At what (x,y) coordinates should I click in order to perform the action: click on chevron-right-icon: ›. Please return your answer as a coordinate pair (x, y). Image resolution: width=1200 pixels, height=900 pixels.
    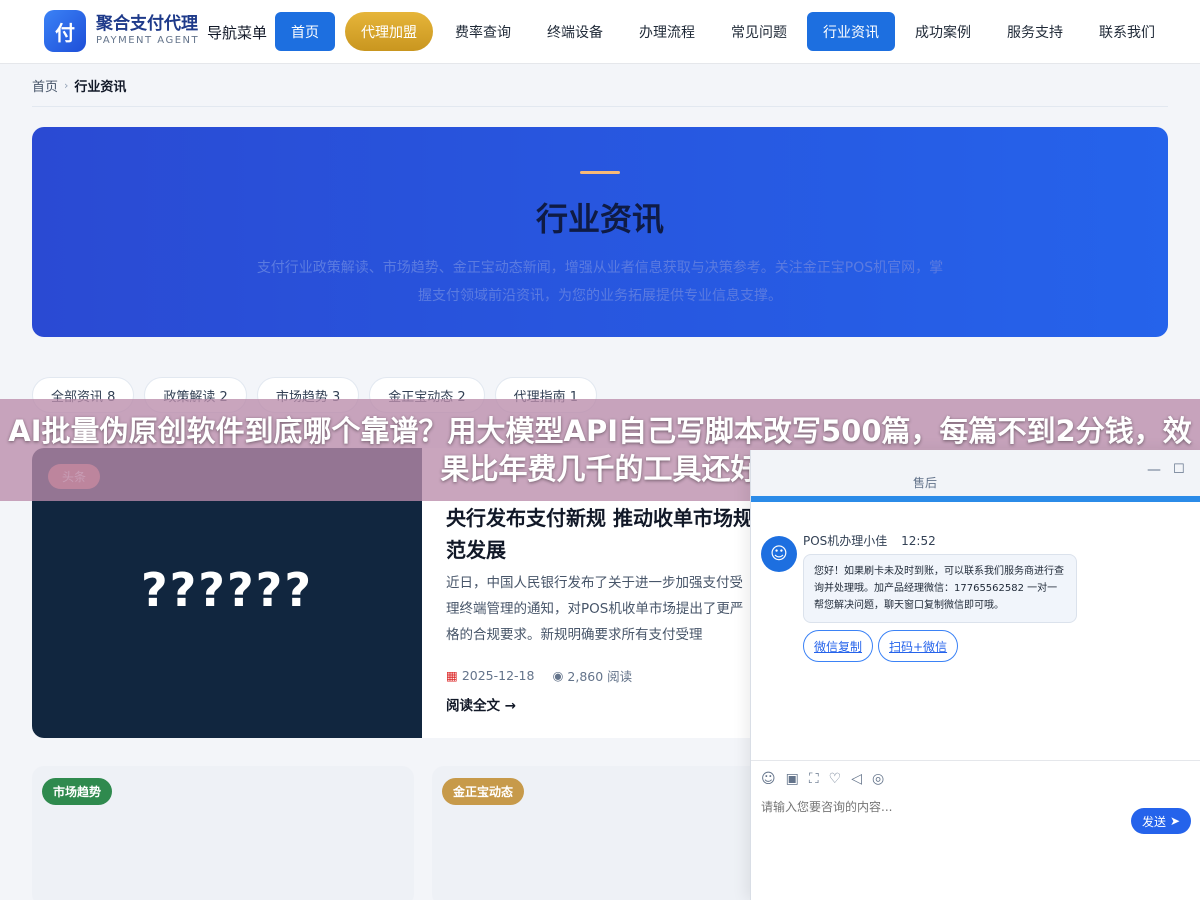
    Looking at the image, I should click on (66, 85).